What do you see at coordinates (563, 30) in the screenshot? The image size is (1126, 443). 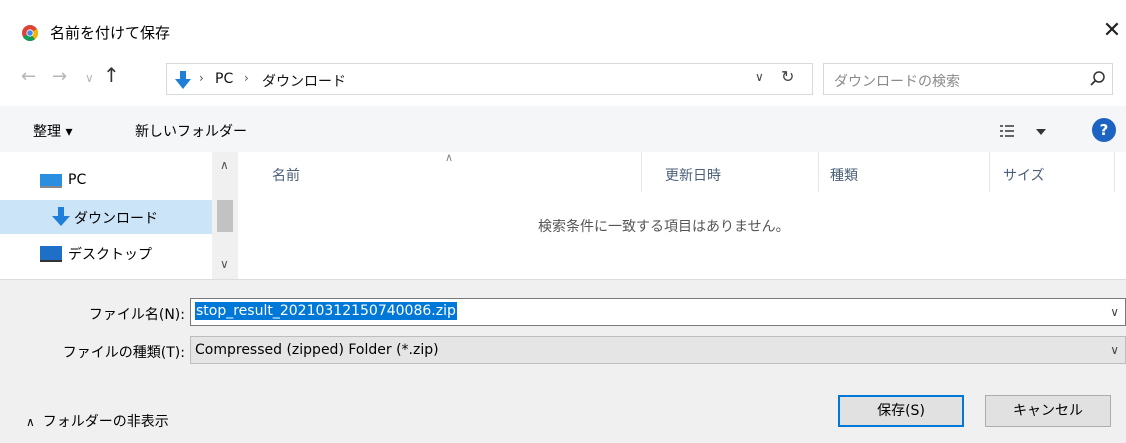 I see `title-bar: 名前を付けて保存 ✕` at bounding box center [563, 30].